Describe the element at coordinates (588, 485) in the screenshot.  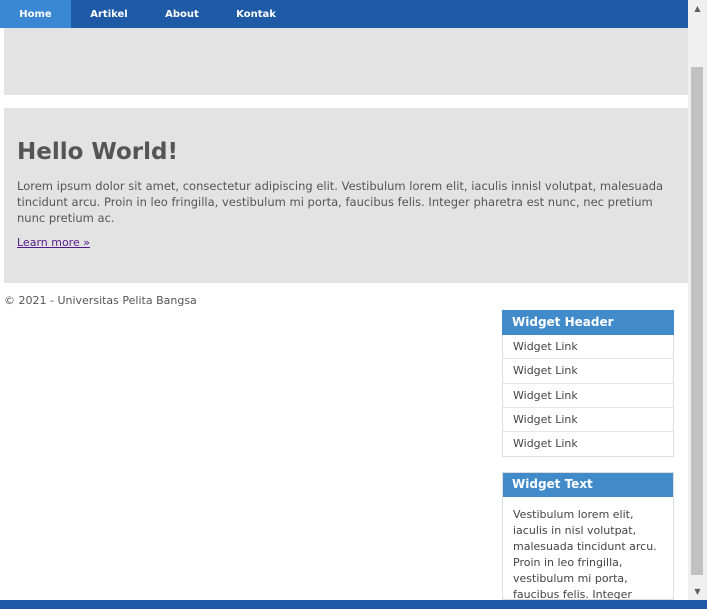
I see `widget-text-header: Widget Text` at that location.